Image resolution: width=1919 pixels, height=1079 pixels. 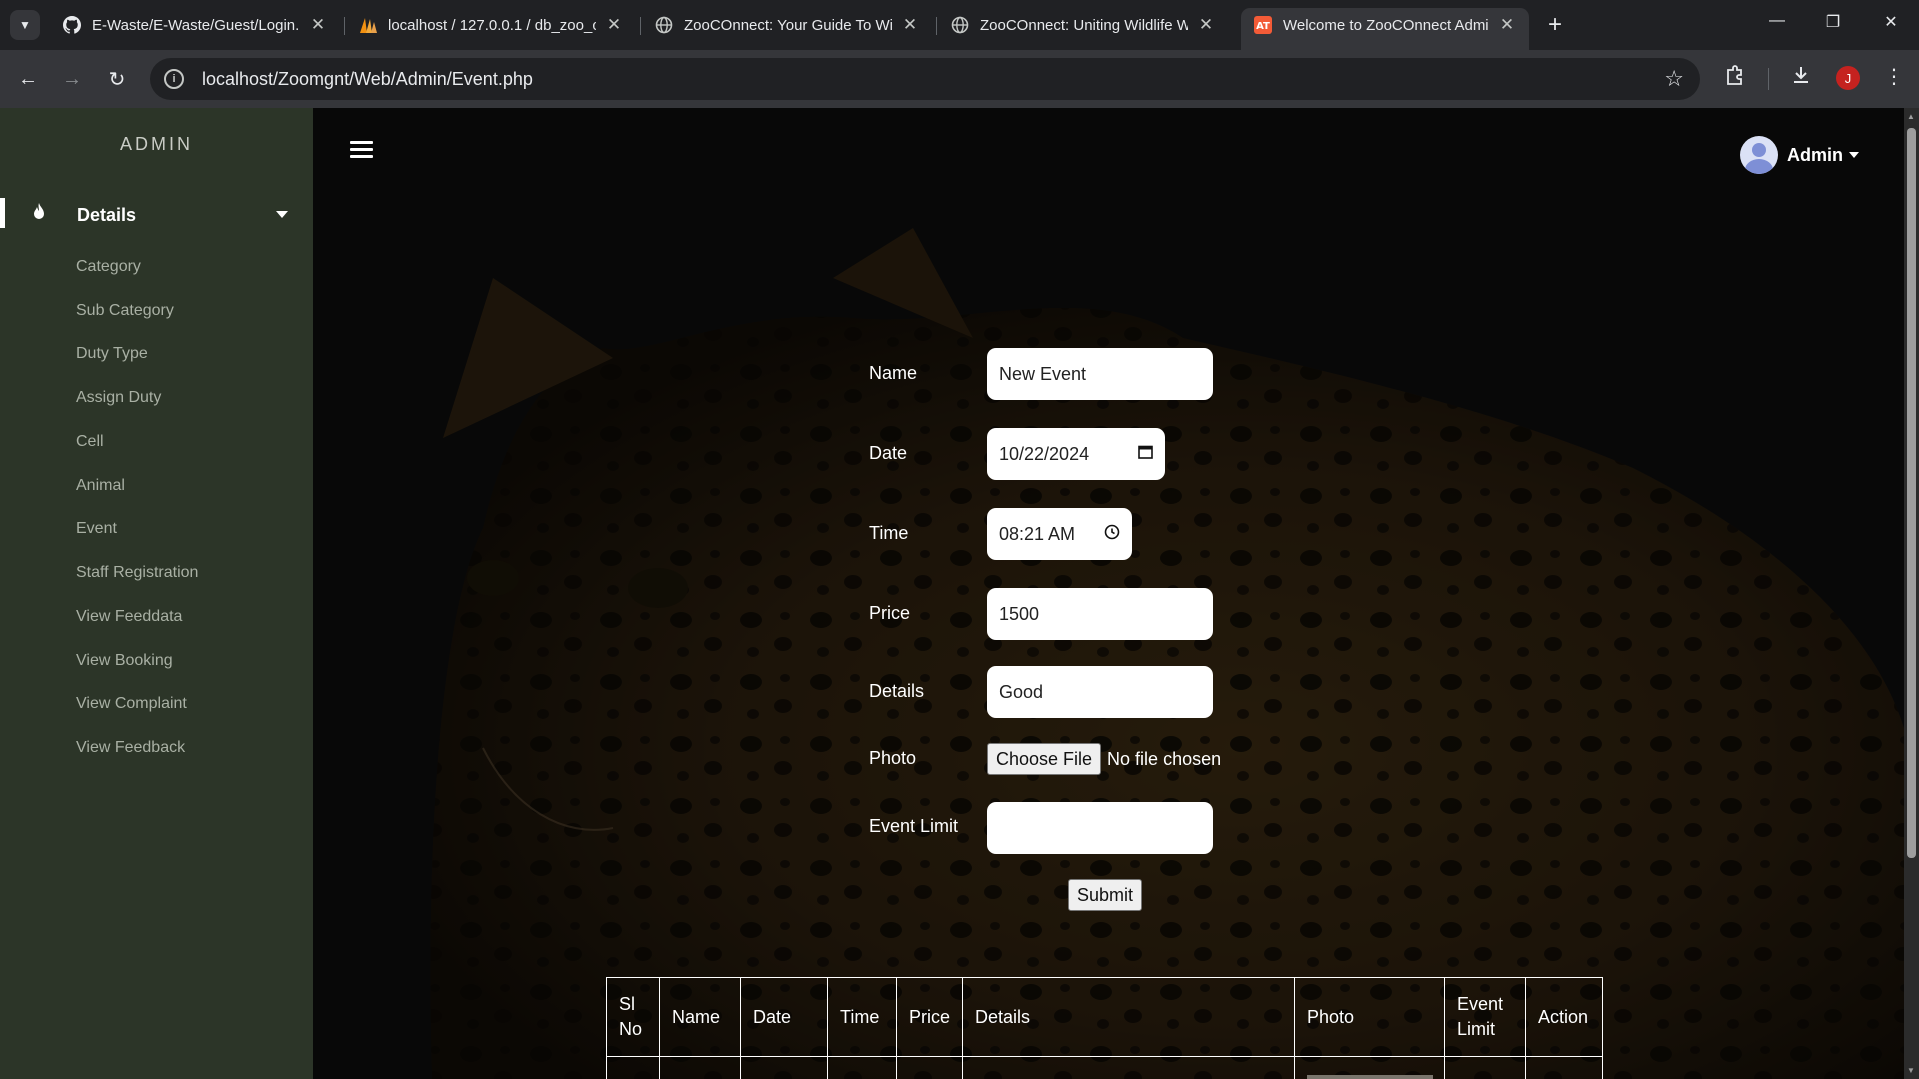 I want to click on details-value: Good, so click(x=1021, y=691).